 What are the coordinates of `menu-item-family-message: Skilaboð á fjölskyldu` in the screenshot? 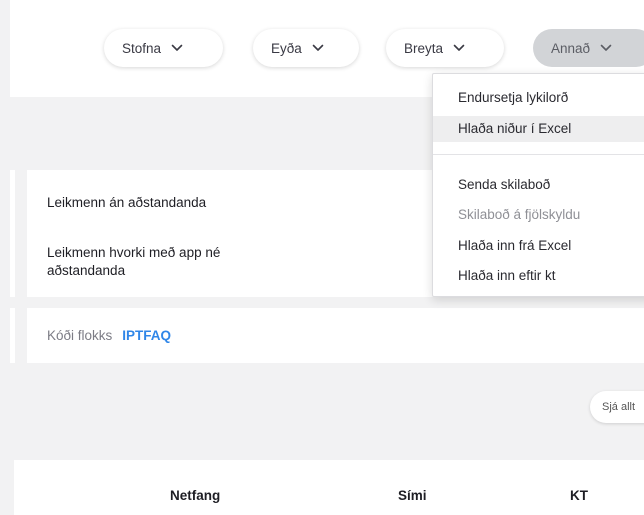 It's located at (519, 214).